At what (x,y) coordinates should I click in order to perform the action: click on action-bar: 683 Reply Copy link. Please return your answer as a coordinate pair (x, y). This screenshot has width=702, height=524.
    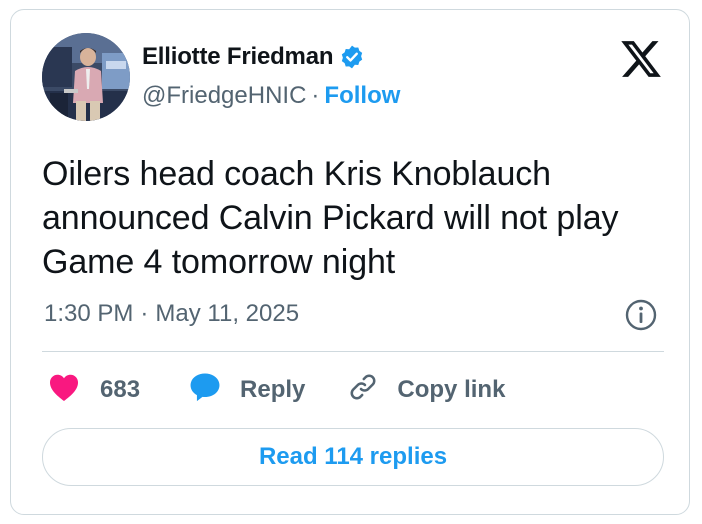
    Looking at the image, I should click on (276, 390).